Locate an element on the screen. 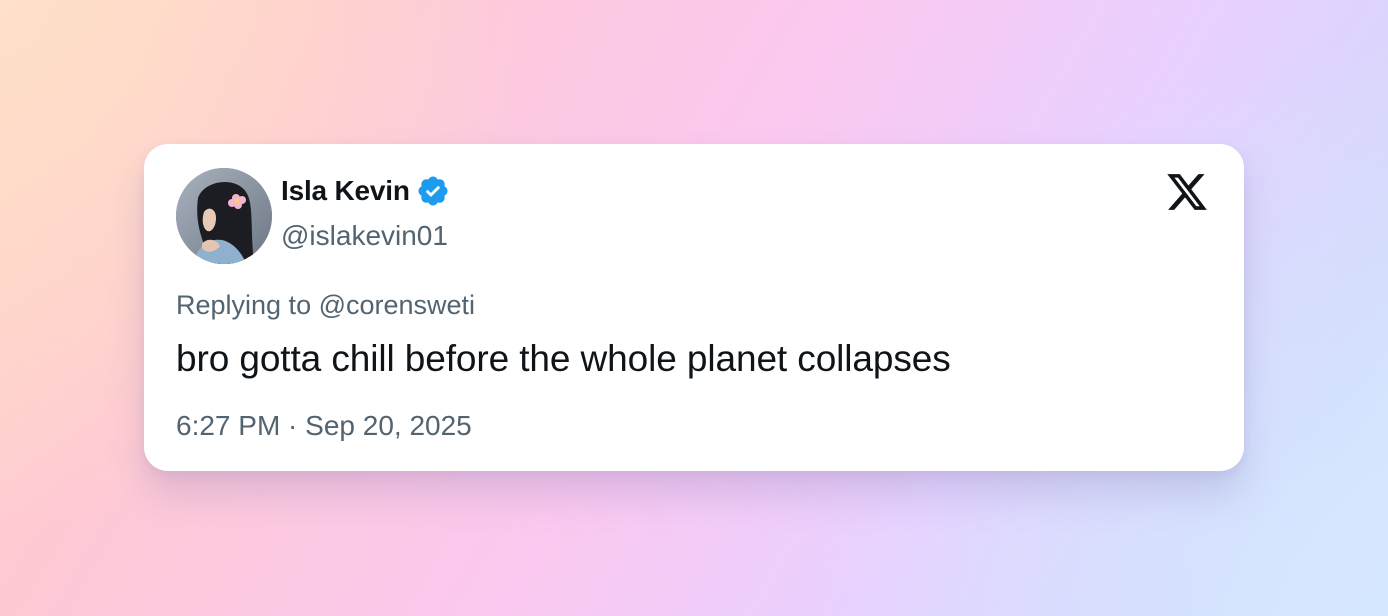 This screenshot has width=1388, height=616. avatar-image is located at coordinates (224, 216).